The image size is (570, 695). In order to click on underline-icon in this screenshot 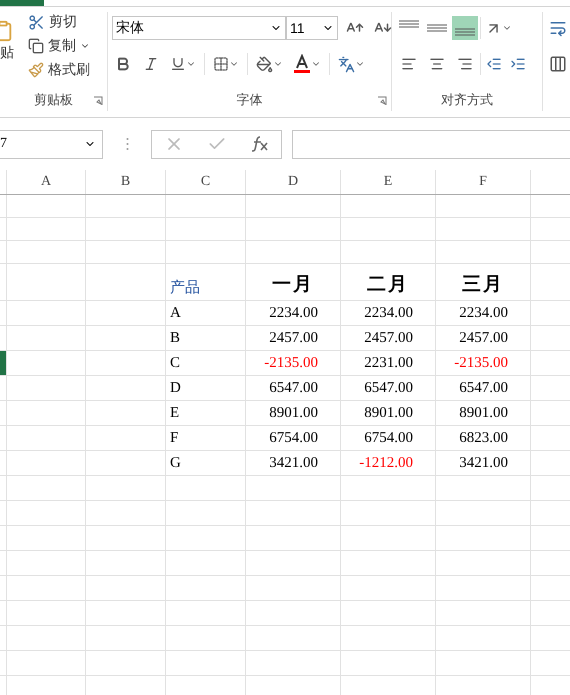, I will do `click(178, 64)`.